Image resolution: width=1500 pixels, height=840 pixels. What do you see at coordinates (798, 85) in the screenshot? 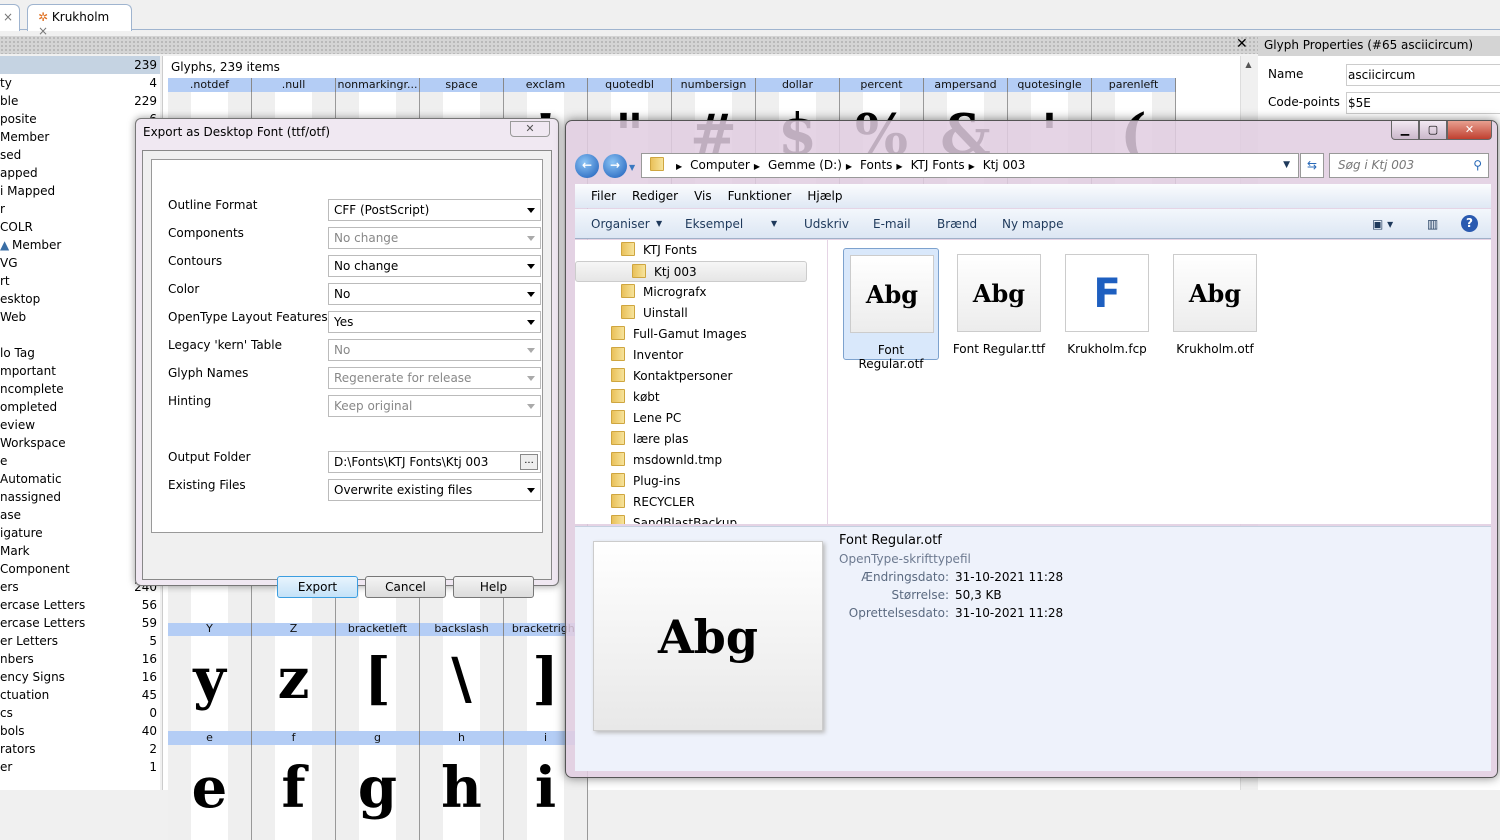
I see `glyph-name-header: dollar` at bounding box center [798, 85].